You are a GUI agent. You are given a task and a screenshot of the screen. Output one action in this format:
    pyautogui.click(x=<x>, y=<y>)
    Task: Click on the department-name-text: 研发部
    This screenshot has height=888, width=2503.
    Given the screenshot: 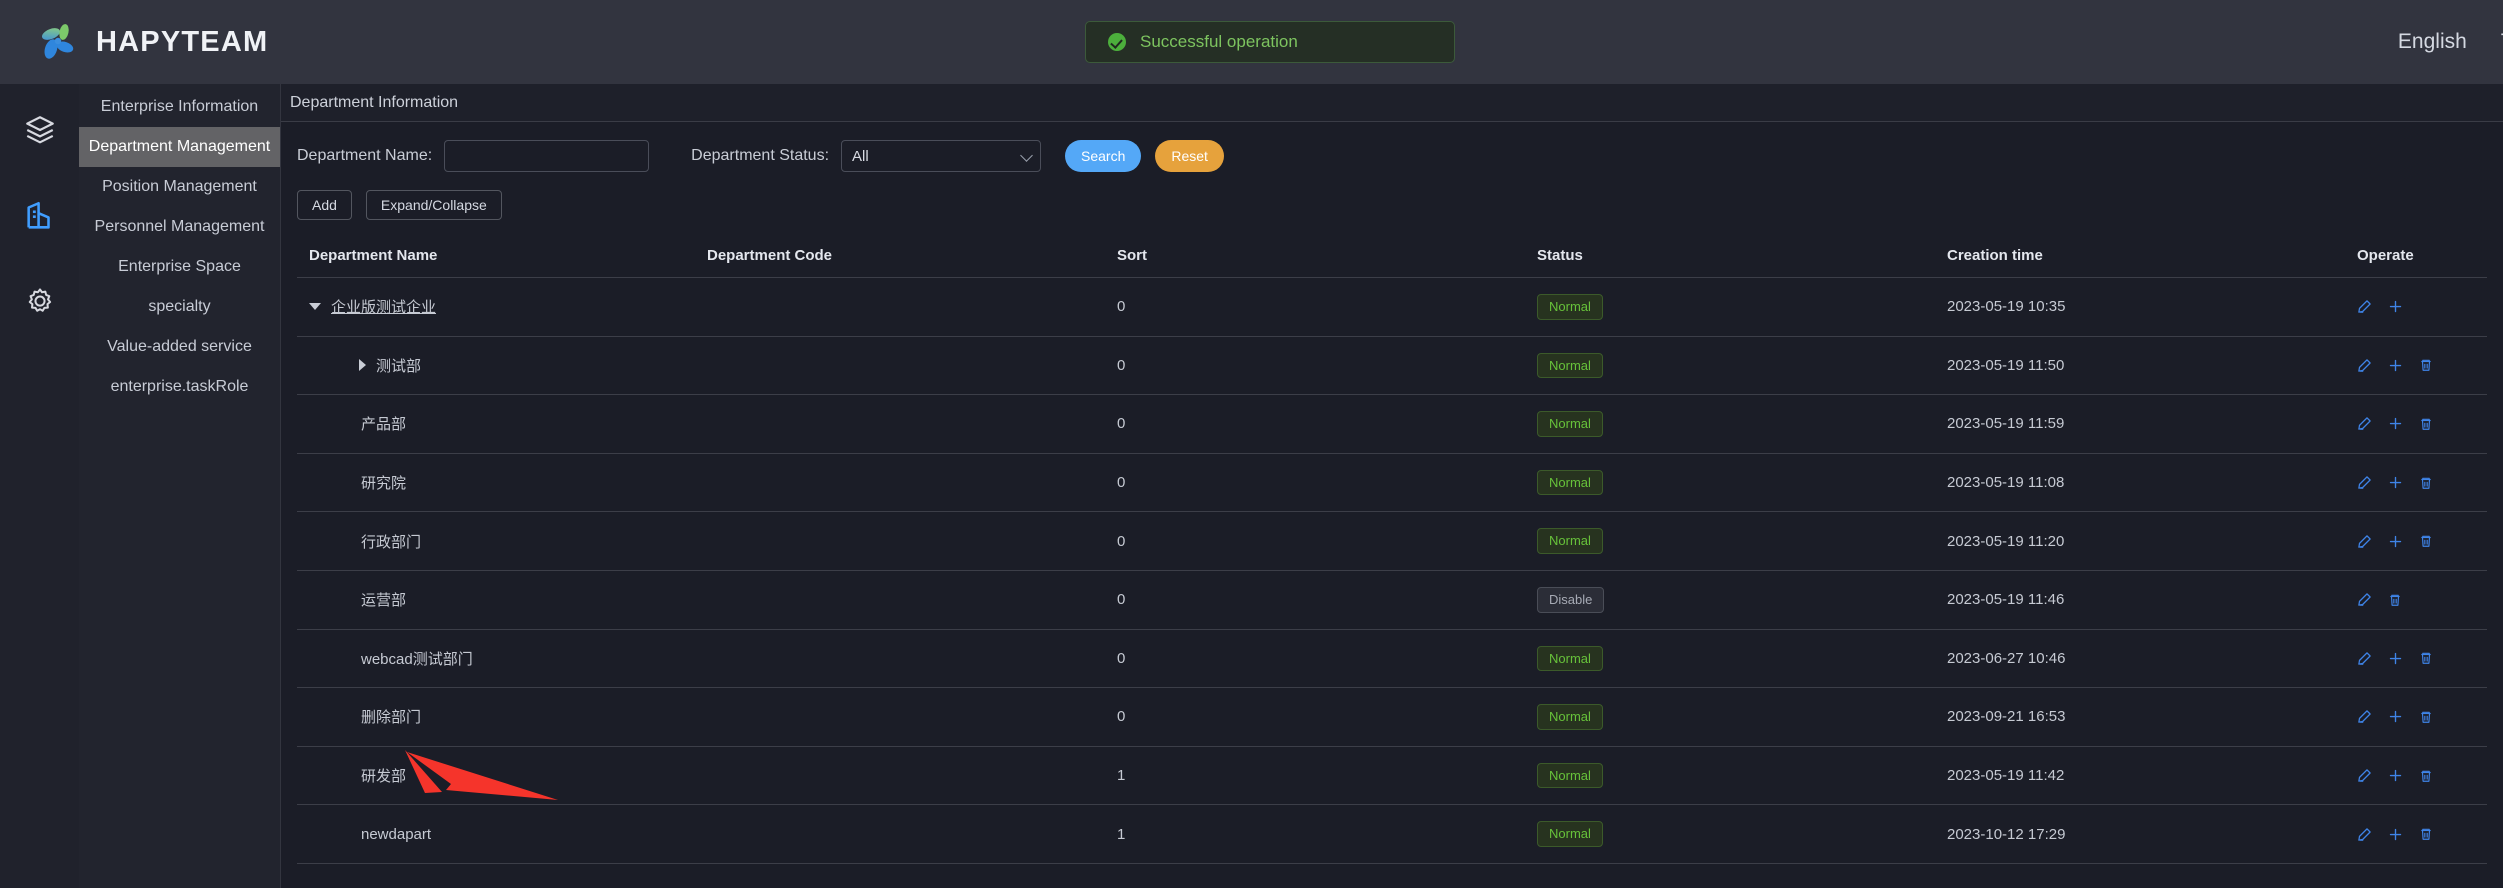 What is the action you would take?
    pyautogui.click(x=384, y=777)
    